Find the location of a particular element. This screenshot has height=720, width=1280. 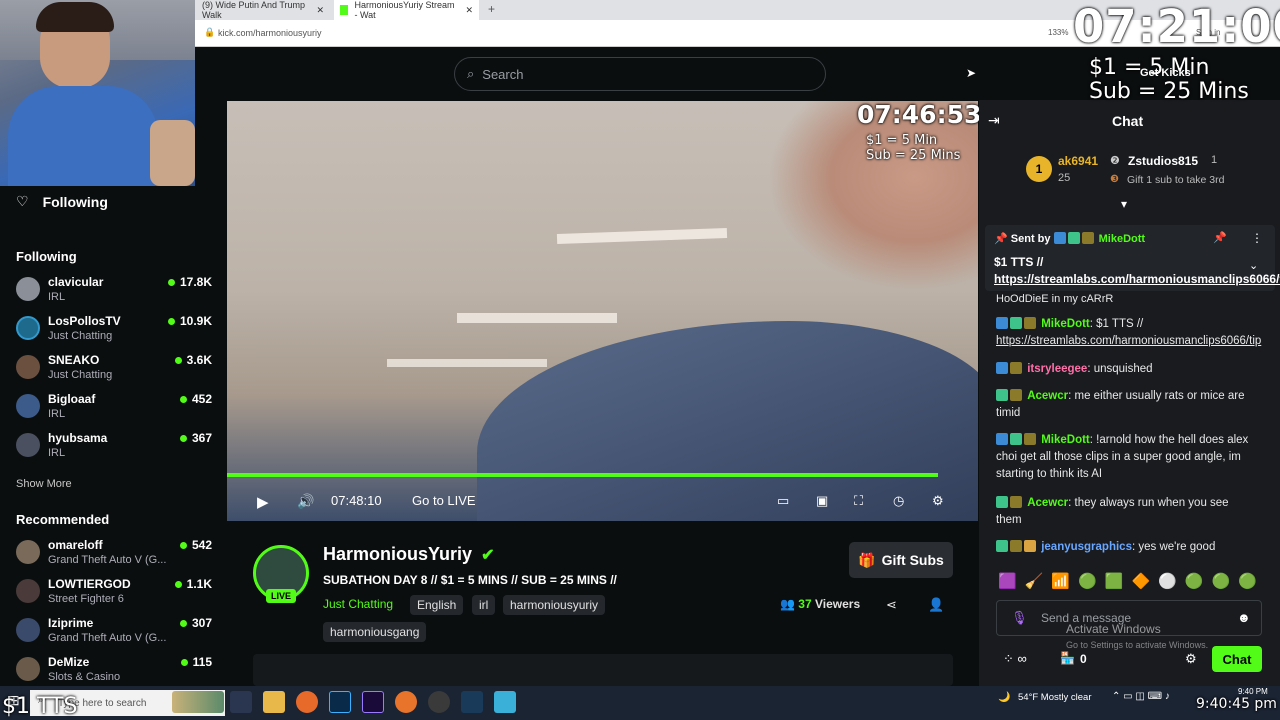

emote-icon: 🟪 is located at coordinates (1007, 582).